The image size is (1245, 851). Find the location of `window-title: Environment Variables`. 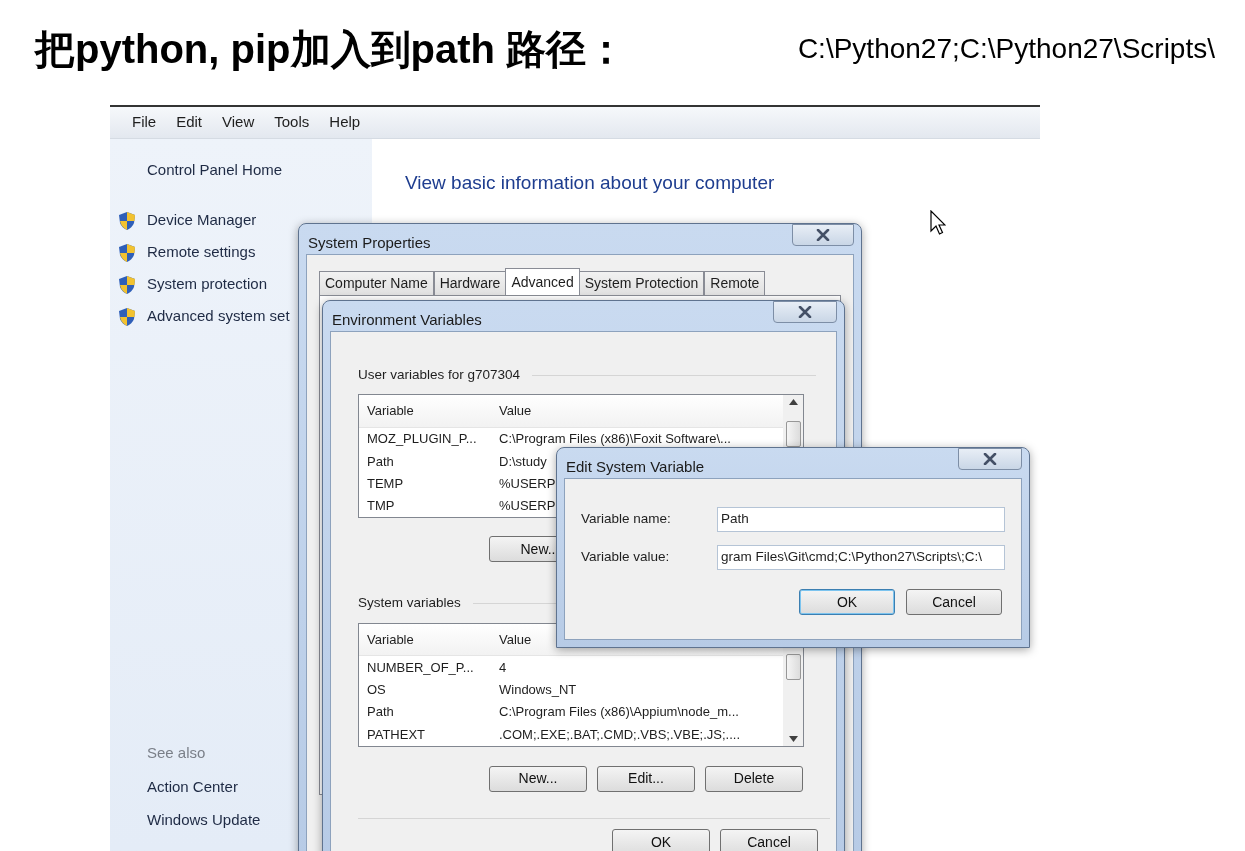

window-title: Environment Variables is located at coordinates (407, 320).